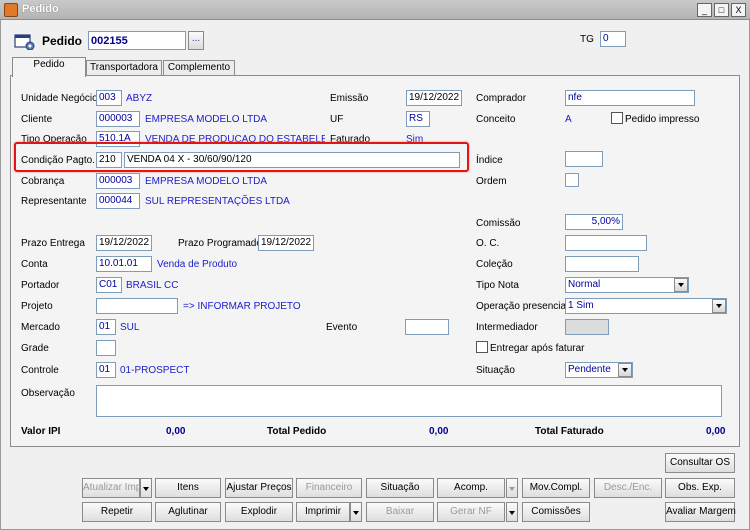 This screenshot has height=530, width=750. Describe the element at coordinates (259, 488) in the screenshot. I see `ajustar-precos-button: Ajustar Preços` at that location.